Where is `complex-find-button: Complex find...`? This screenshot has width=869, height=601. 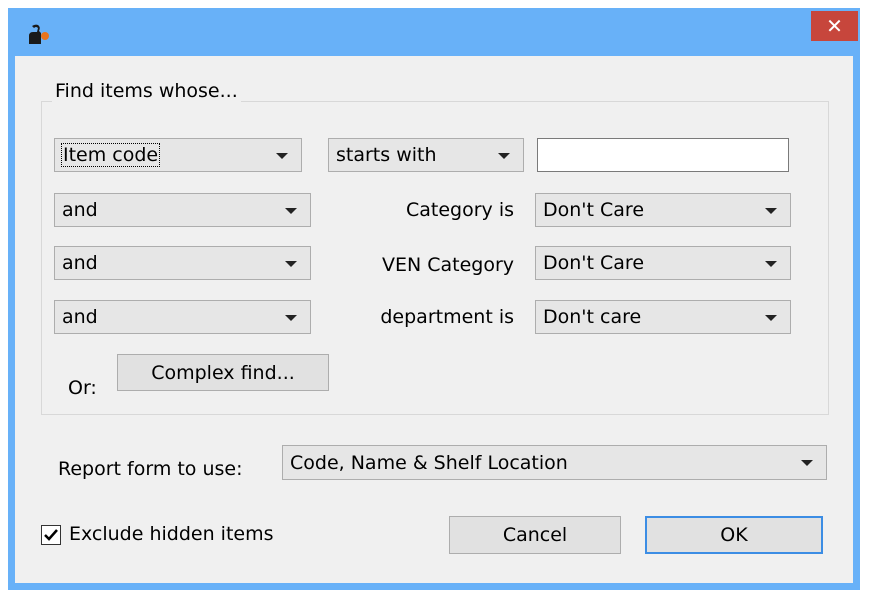 complex-find-button: Complex find... is located at coordinates (223, 372).